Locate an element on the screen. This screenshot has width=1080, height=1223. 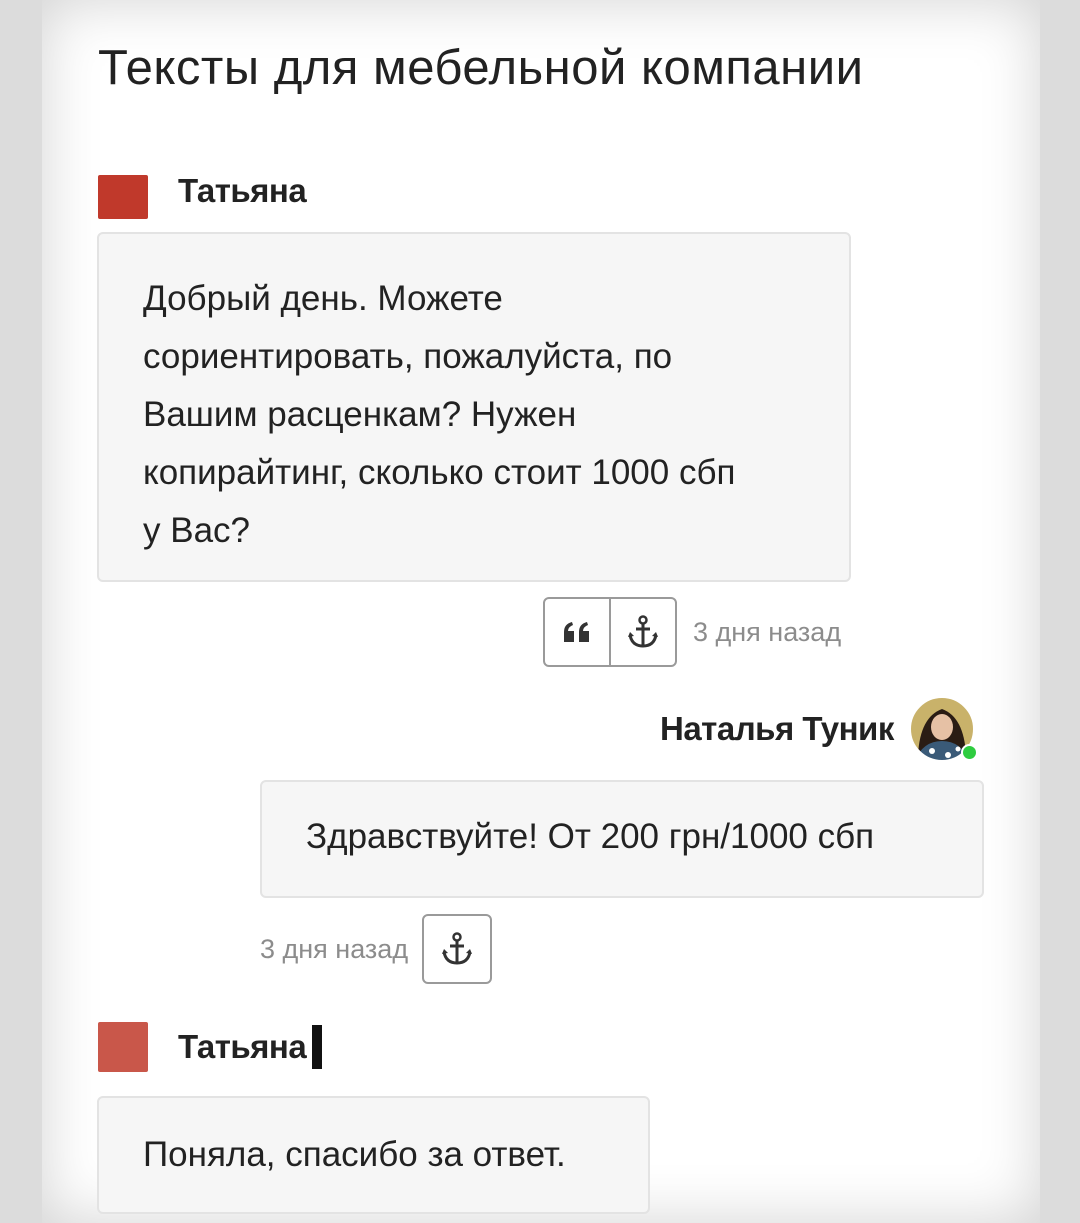
online-status-dot is located at coordinates (969, 752).